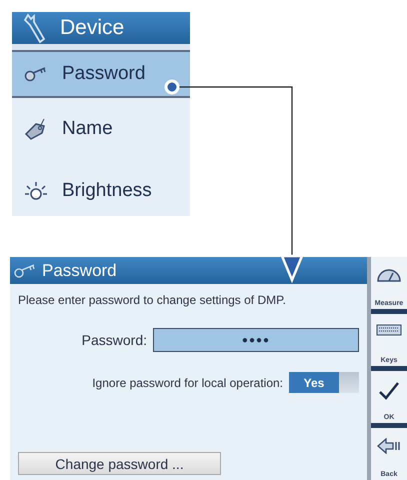 This screenshot has height=480, width=407. Describe the element at coordinates (36, 191) in the screenshot. I see `sun-icon` at that location.